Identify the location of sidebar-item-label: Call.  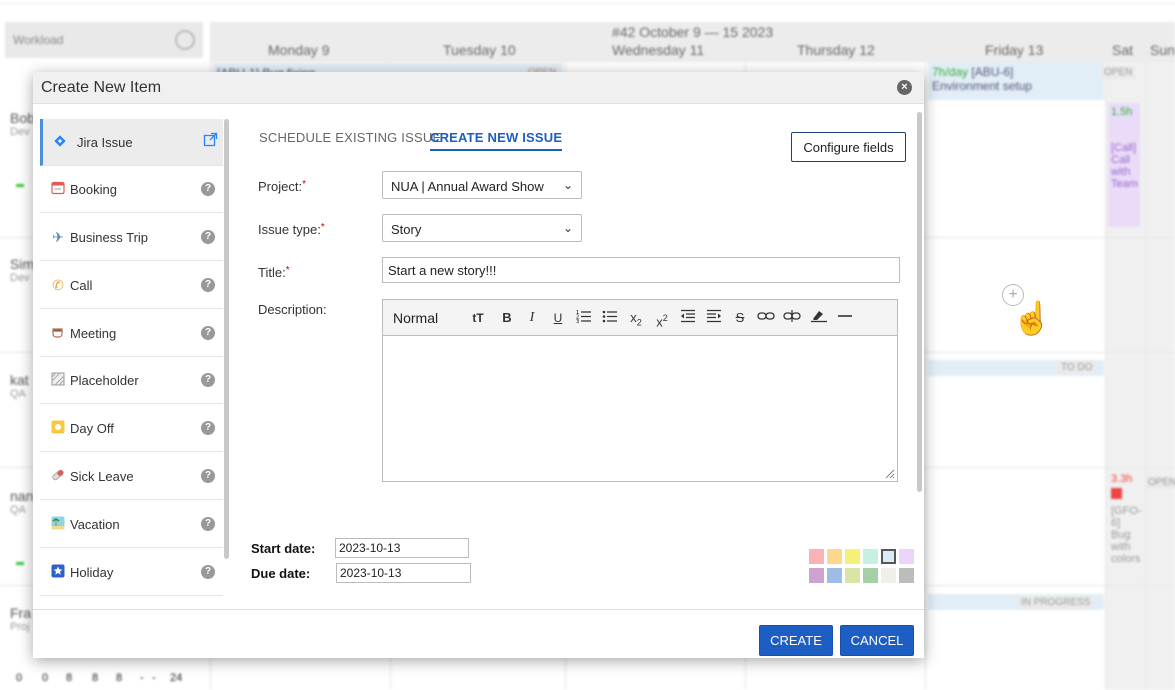
(81, 285).